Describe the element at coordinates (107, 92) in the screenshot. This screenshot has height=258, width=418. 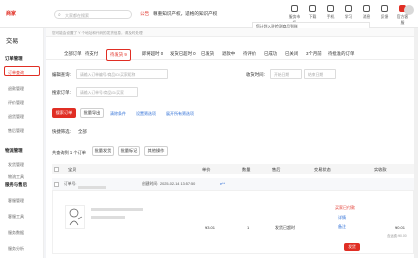
I see `order-search-input: 请输入订单号/商品ID/买家` at that location.